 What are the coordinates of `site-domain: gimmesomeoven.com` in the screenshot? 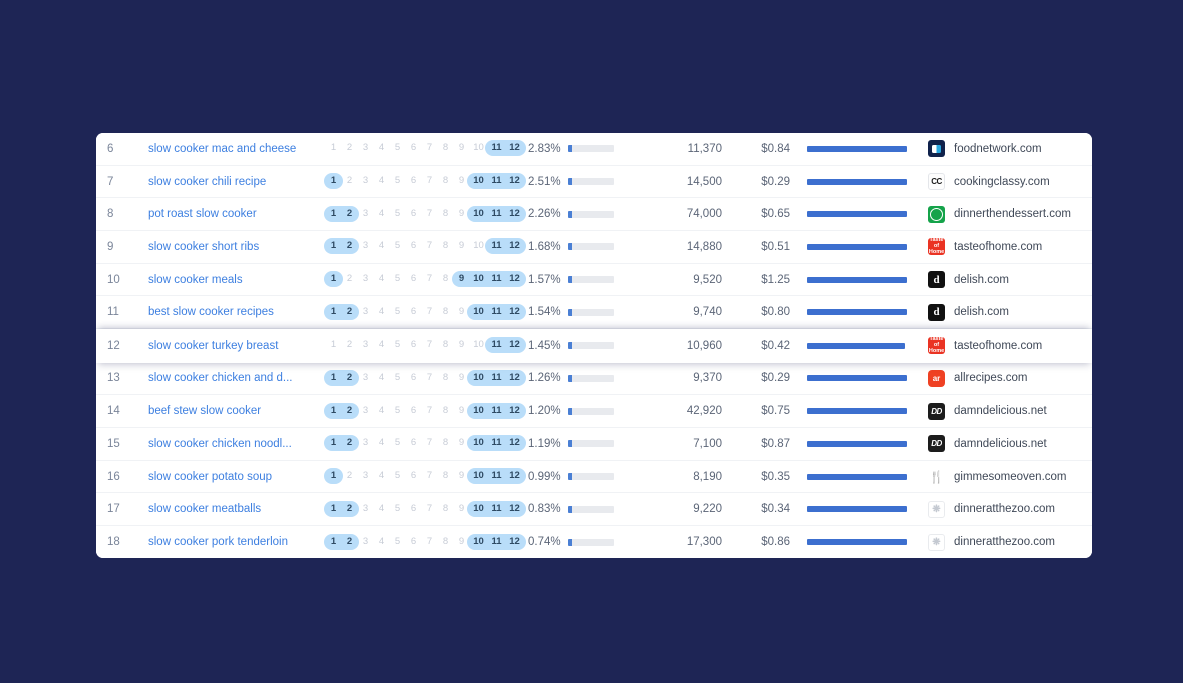 It's located at (1010, 477).